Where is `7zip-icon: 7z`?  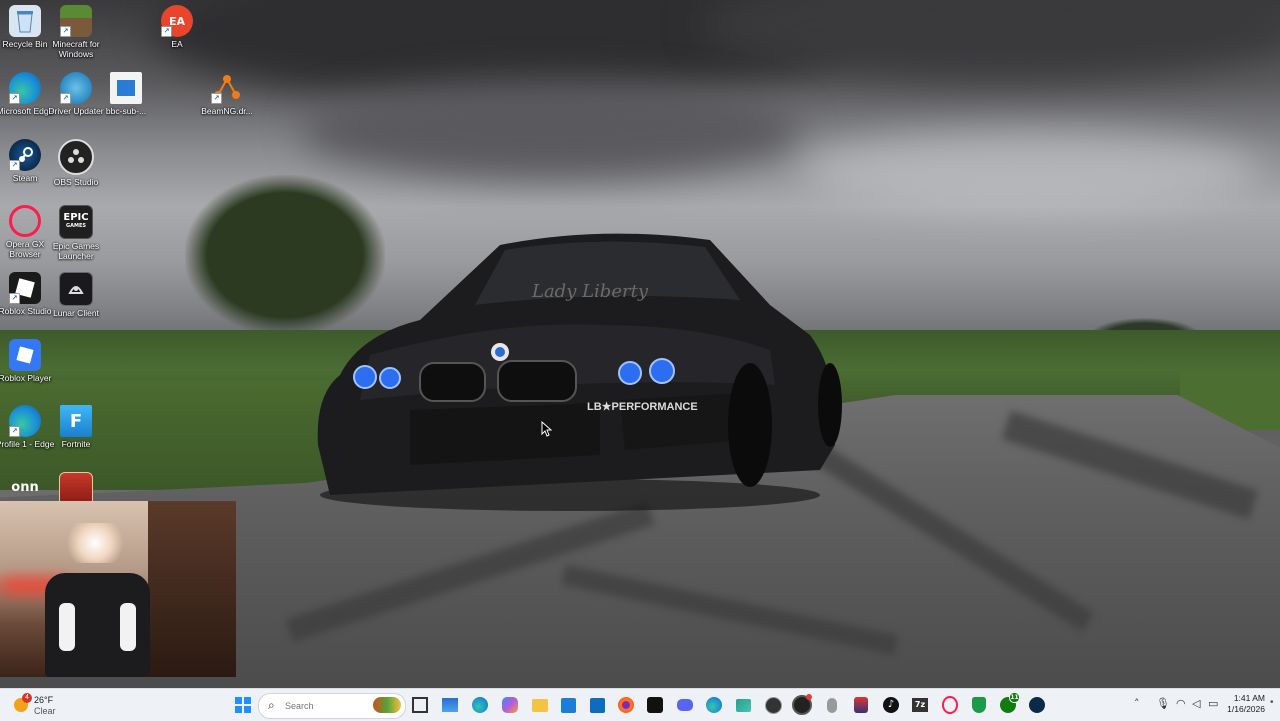 7zip-icon: 7z is located at coordinates (920, 705).